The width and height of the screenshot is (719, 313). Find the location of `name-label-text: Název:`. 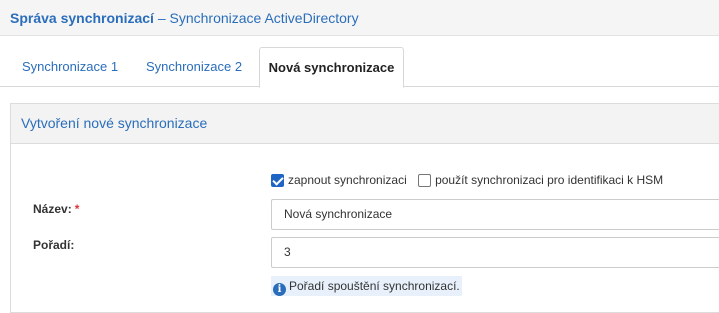

name-label-text: Název: is located at coordinates (52, 209).